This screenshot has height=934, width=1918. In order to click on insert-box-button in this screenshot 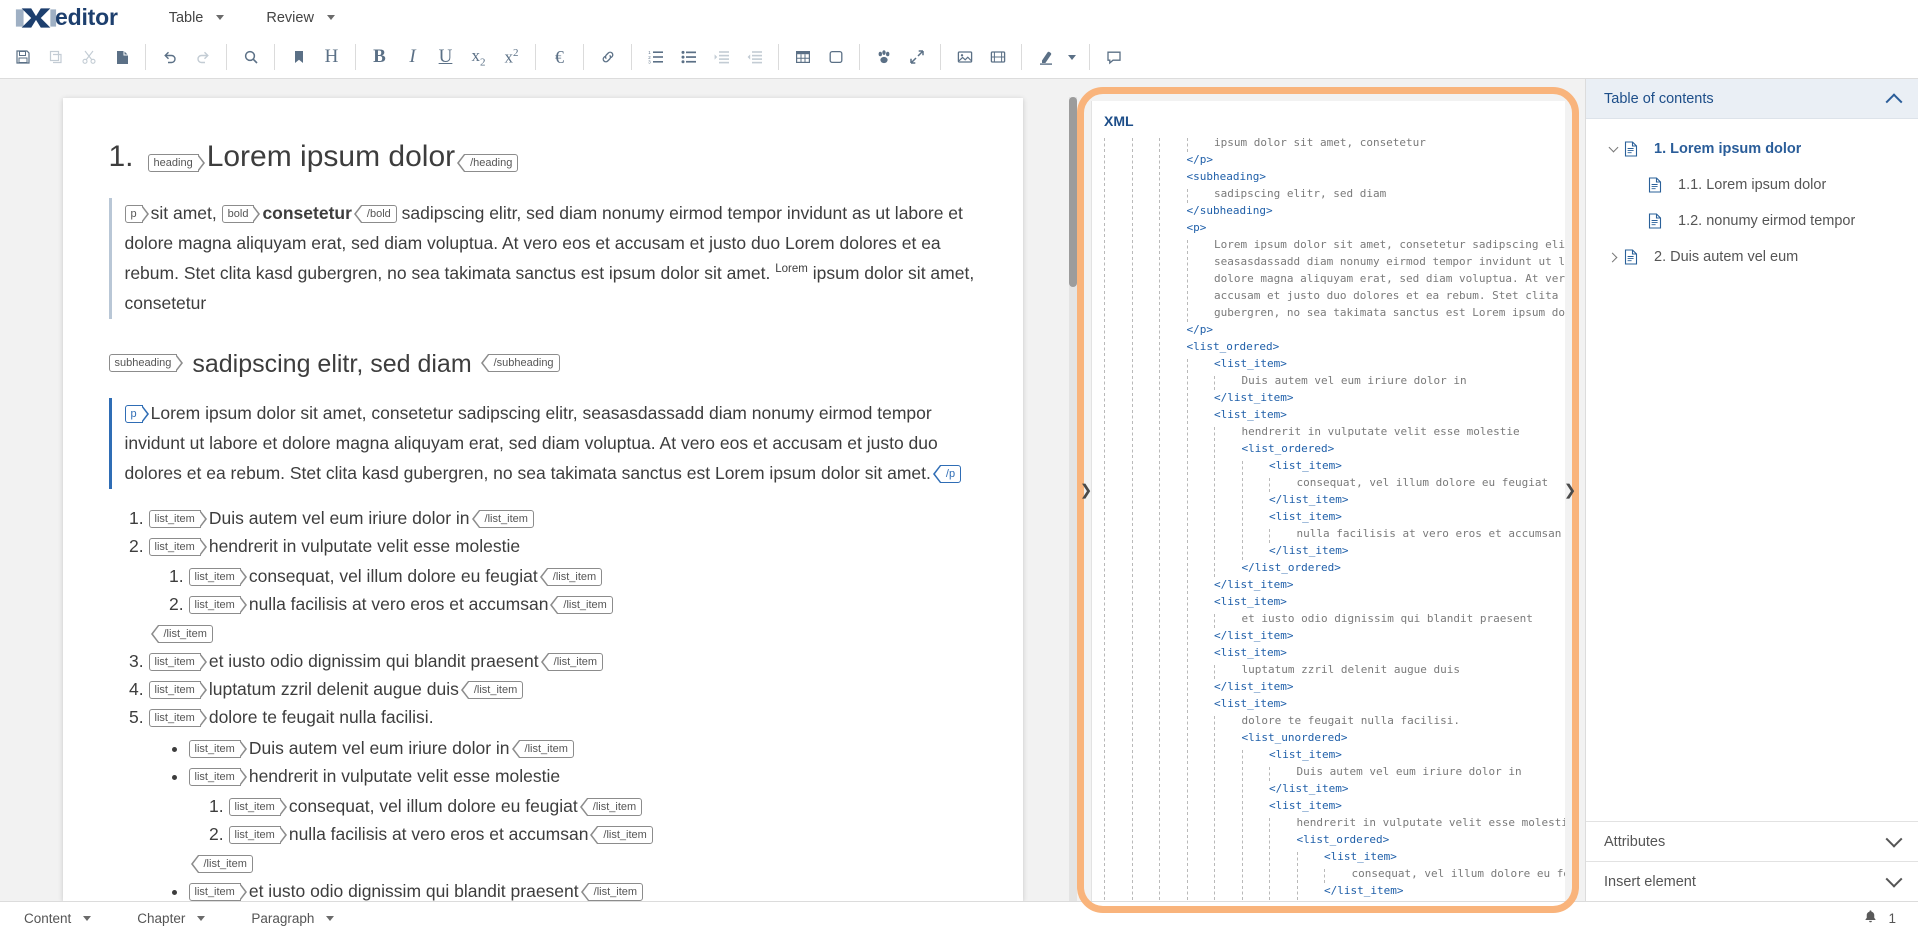, I will do `click(835, 57)`.